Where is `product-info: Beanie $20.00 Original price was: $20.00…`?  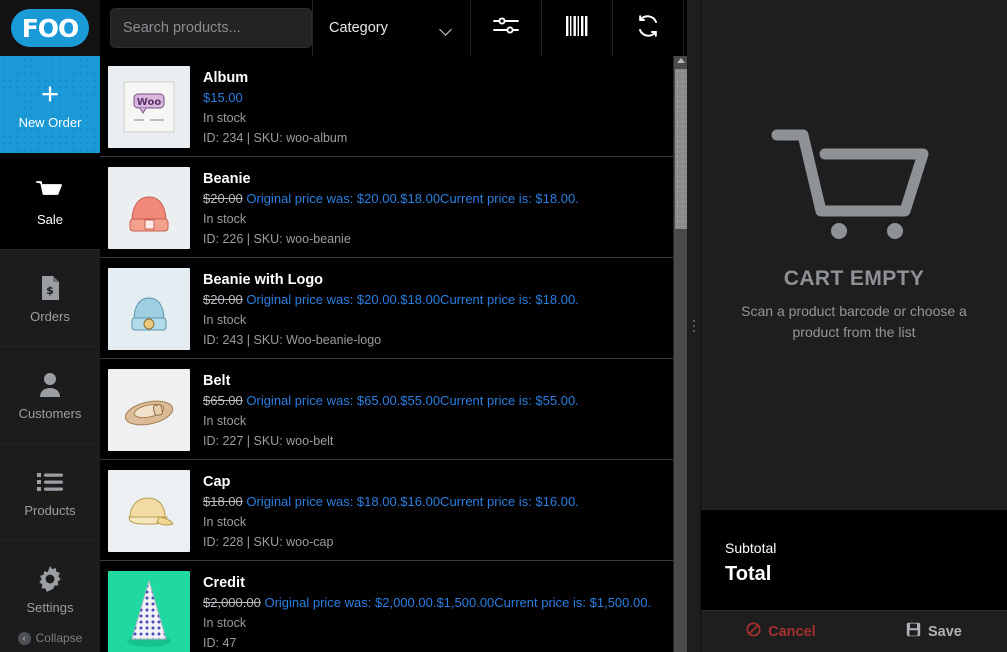 product-info: Beanie $20.00 Original price was: $20.00… is located at coordinates (391, 207).